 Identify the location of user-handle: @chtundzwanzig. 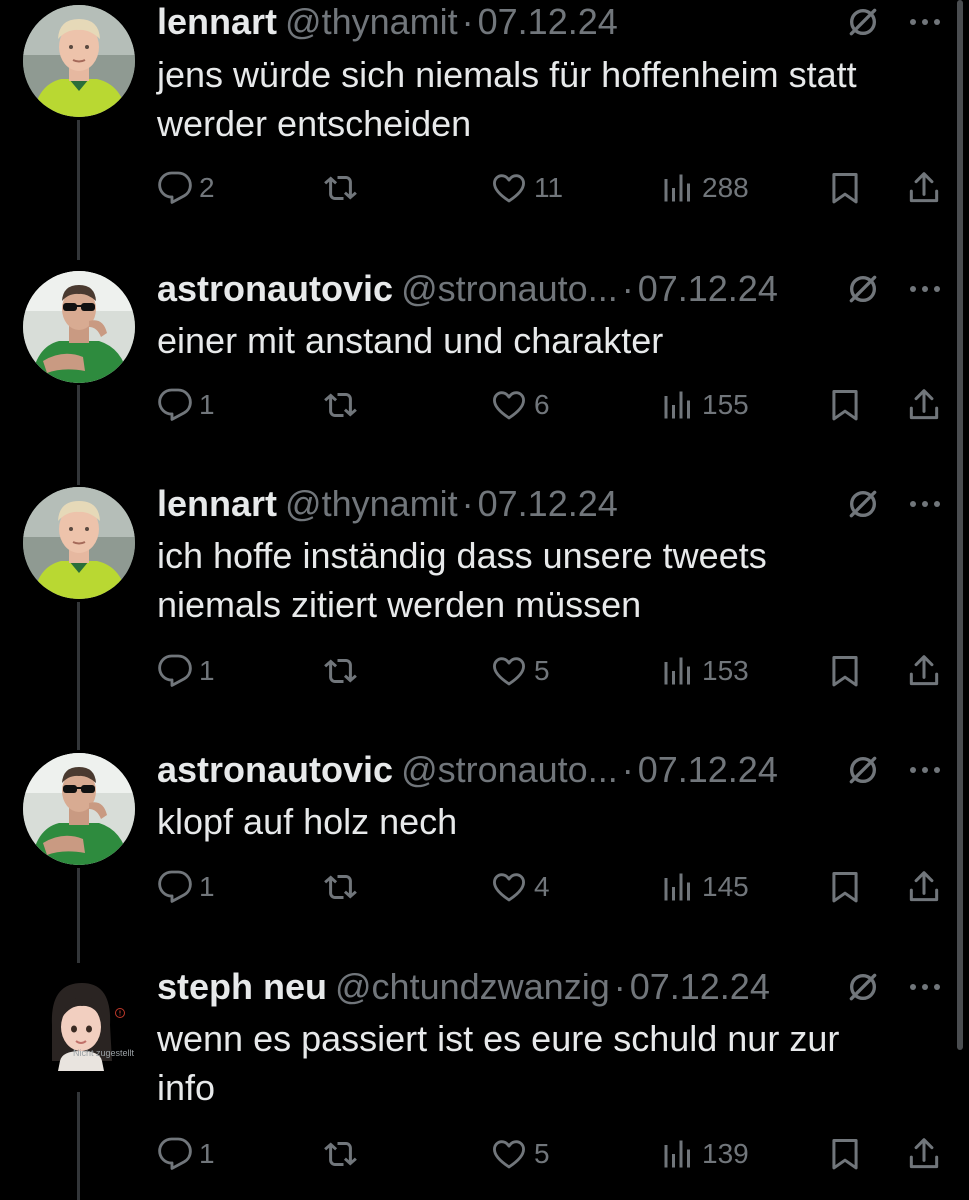
(472, 986).